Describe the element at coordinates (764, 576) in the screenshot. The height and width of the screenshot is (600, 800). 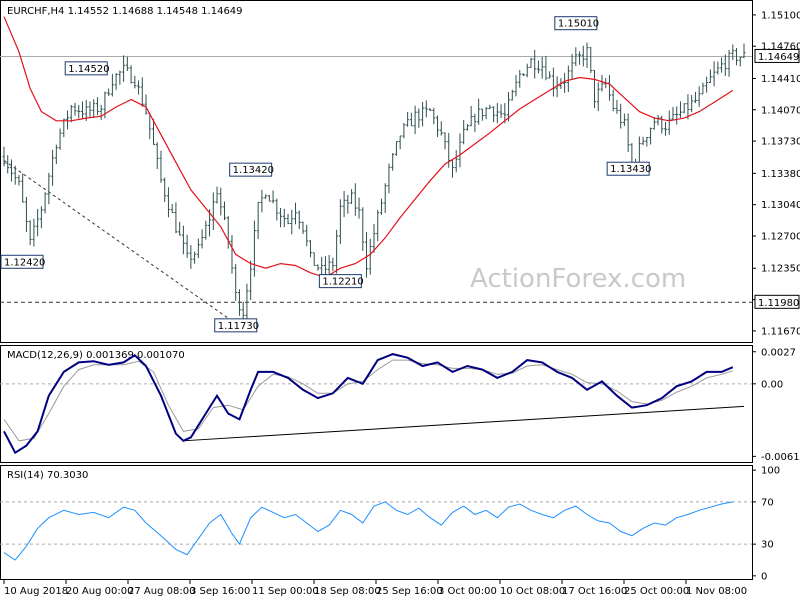
I see `rsi-tick-label: 0` at that location.